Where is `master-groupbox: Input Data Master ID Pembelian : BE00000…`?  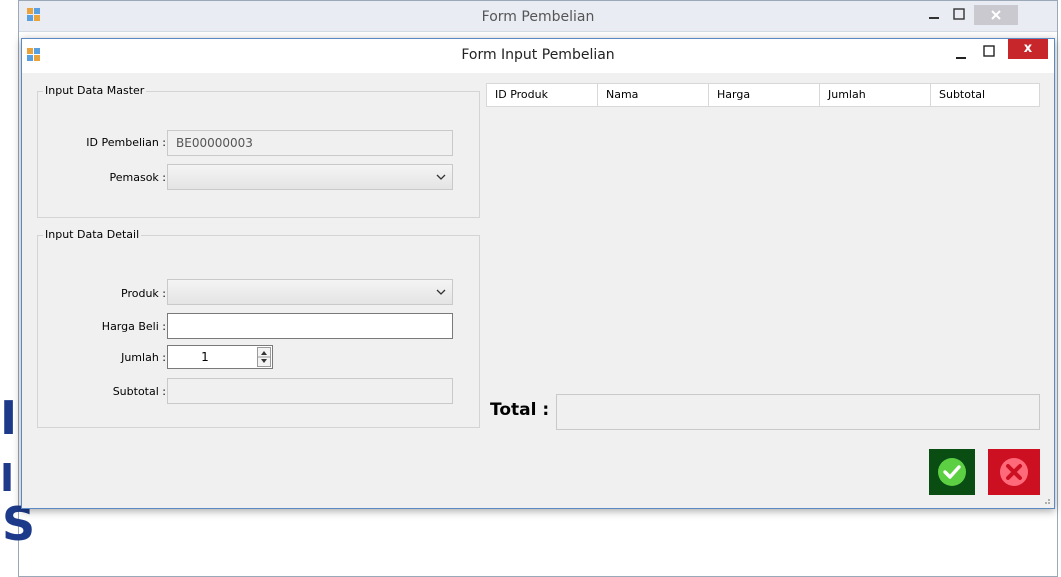
master-groupbox: Input Data Master ID Pembelian : BE00000… is located at coordinates (258, 151).